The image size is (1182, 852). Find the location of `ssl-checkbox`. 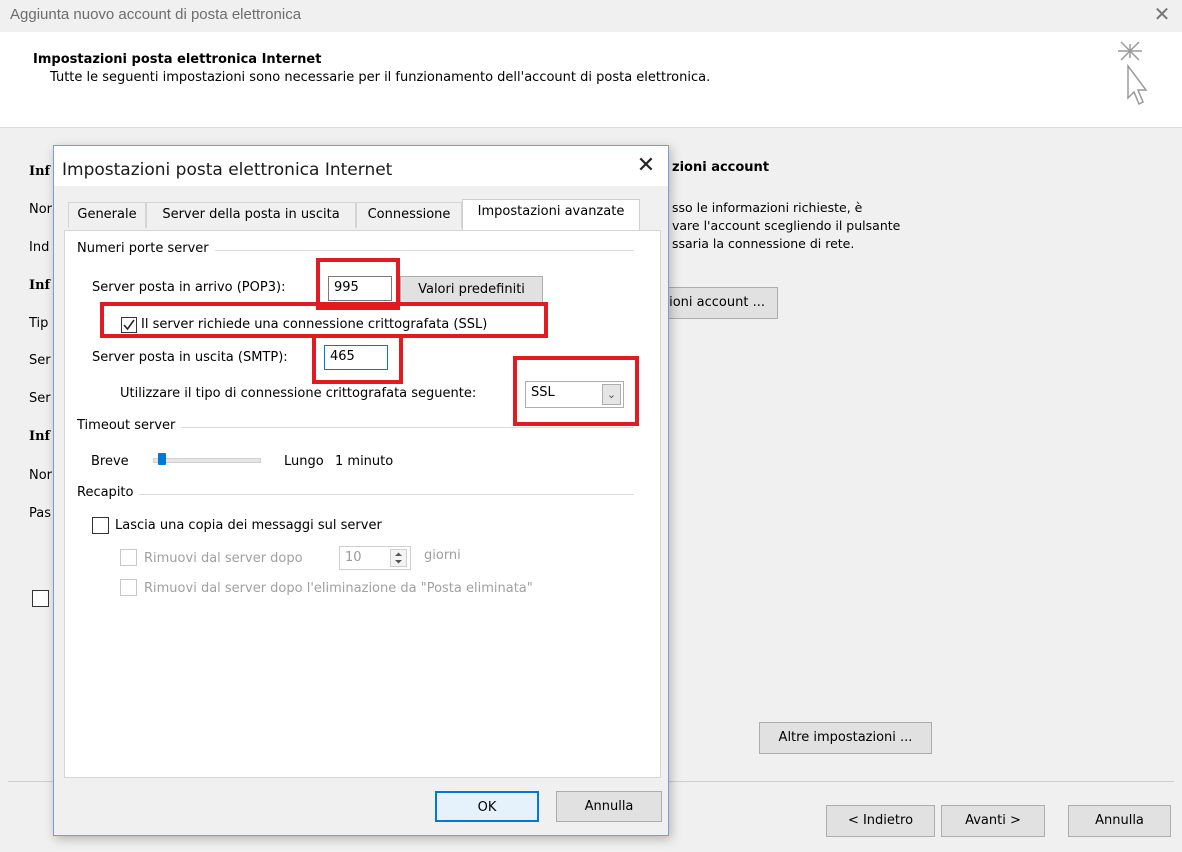

ssl-checkbox is located at coordinates (129, 325).